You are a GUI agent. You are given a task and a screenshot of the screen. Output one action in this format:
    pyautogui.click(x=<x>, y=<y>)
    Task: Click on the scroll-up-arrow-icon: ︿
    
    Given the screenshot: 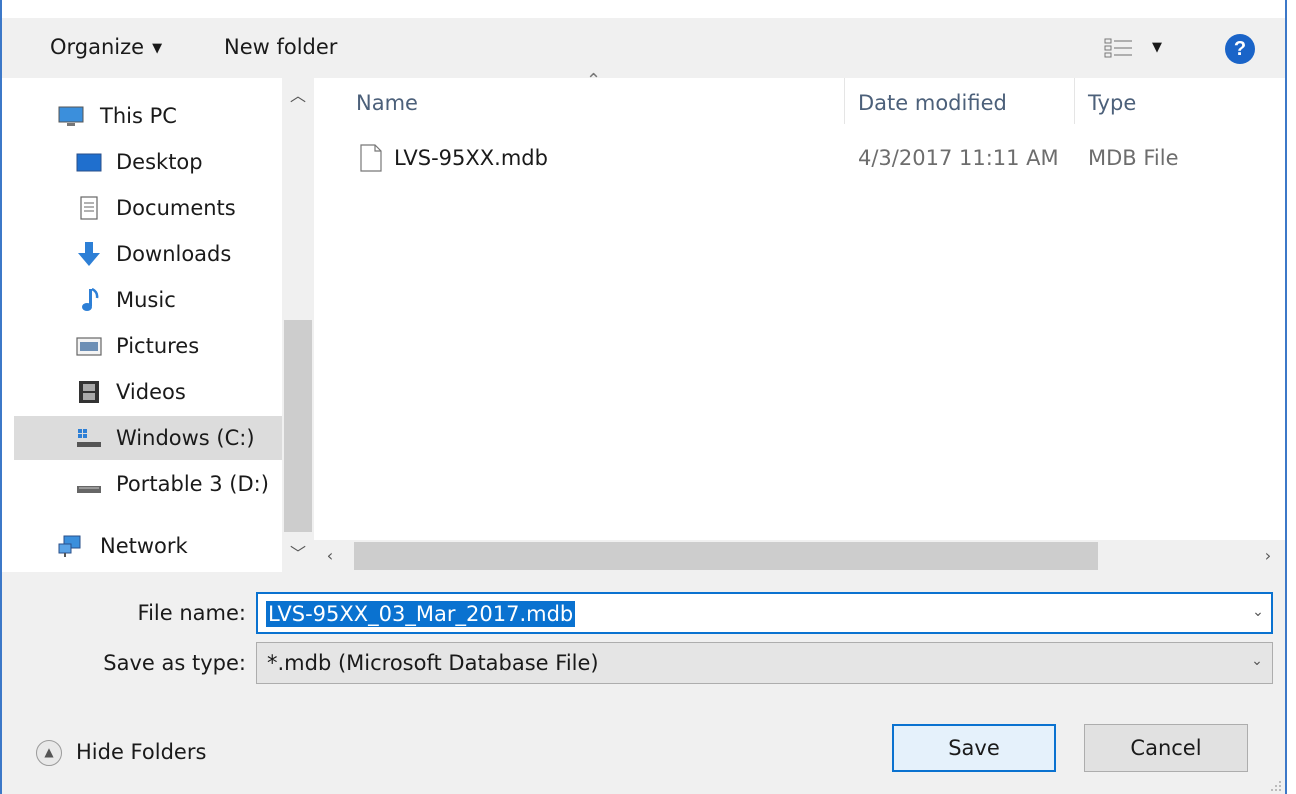 What is the action you would take?
    pyautogui.click(x=298, y=96)
    